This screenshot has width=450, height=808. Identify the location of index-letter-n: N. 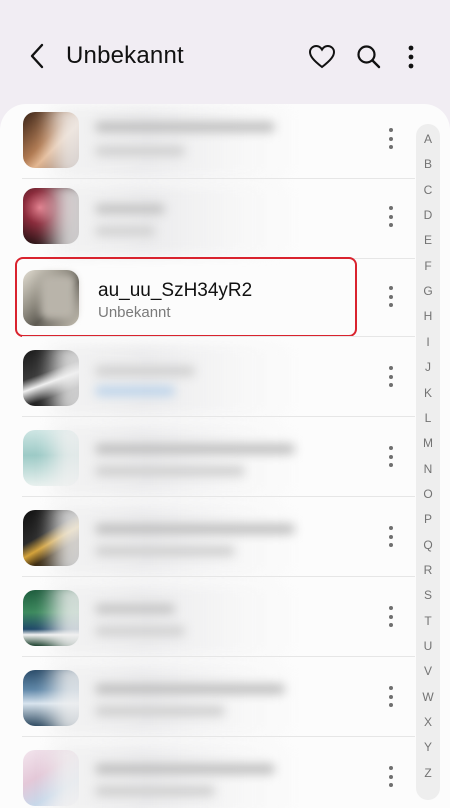
(428, 469).